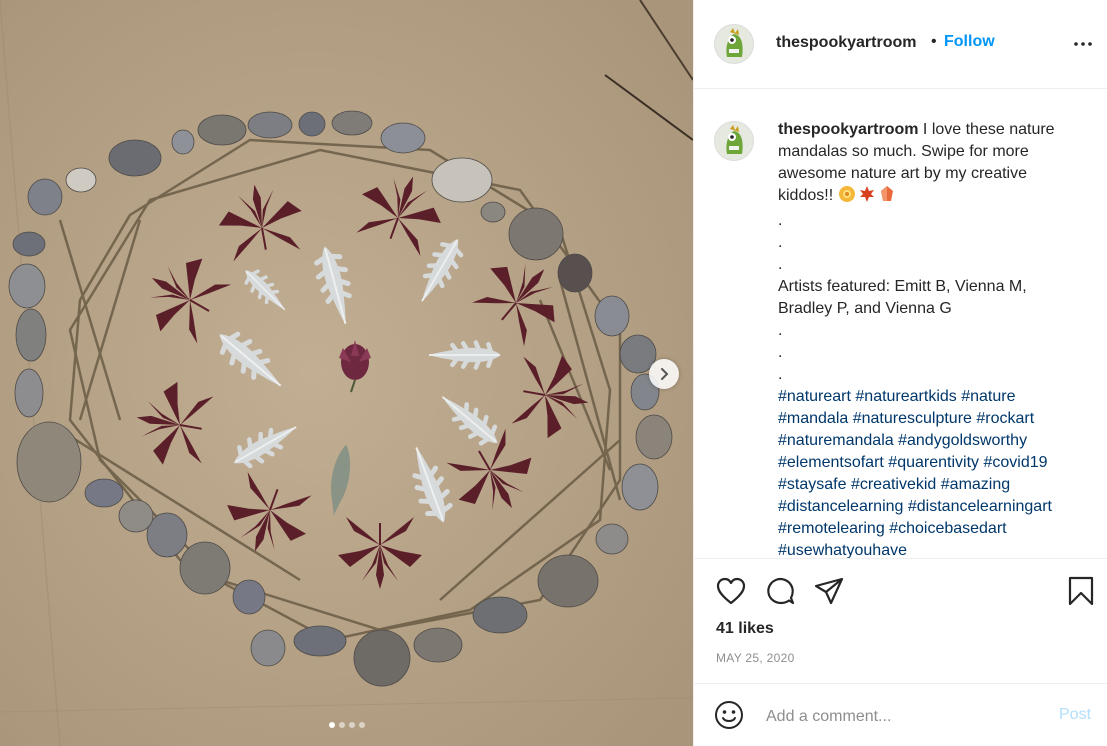 This screenshot has width=1107, height=746. Describe the element at coordinates (745, 629) in the screenshot. I see `likes-count: 41 likes` at that location.